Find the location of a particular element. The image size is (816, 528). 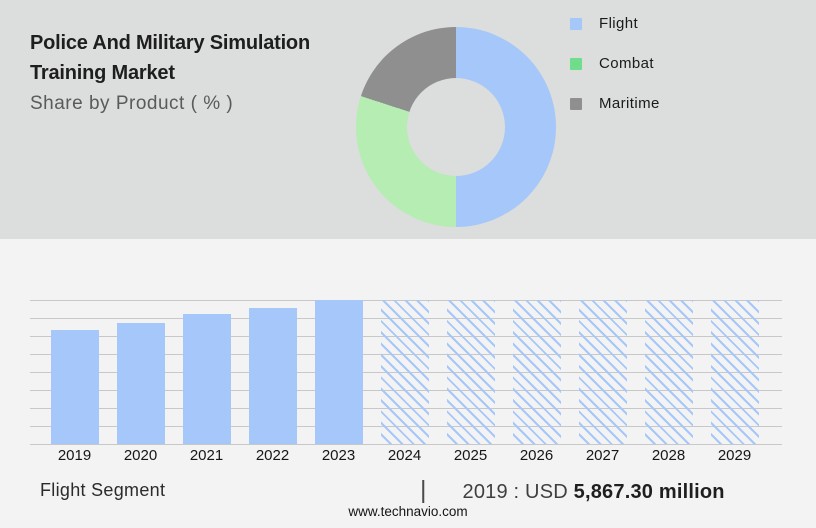

bar-2022 is located at coordinates (272, 376).